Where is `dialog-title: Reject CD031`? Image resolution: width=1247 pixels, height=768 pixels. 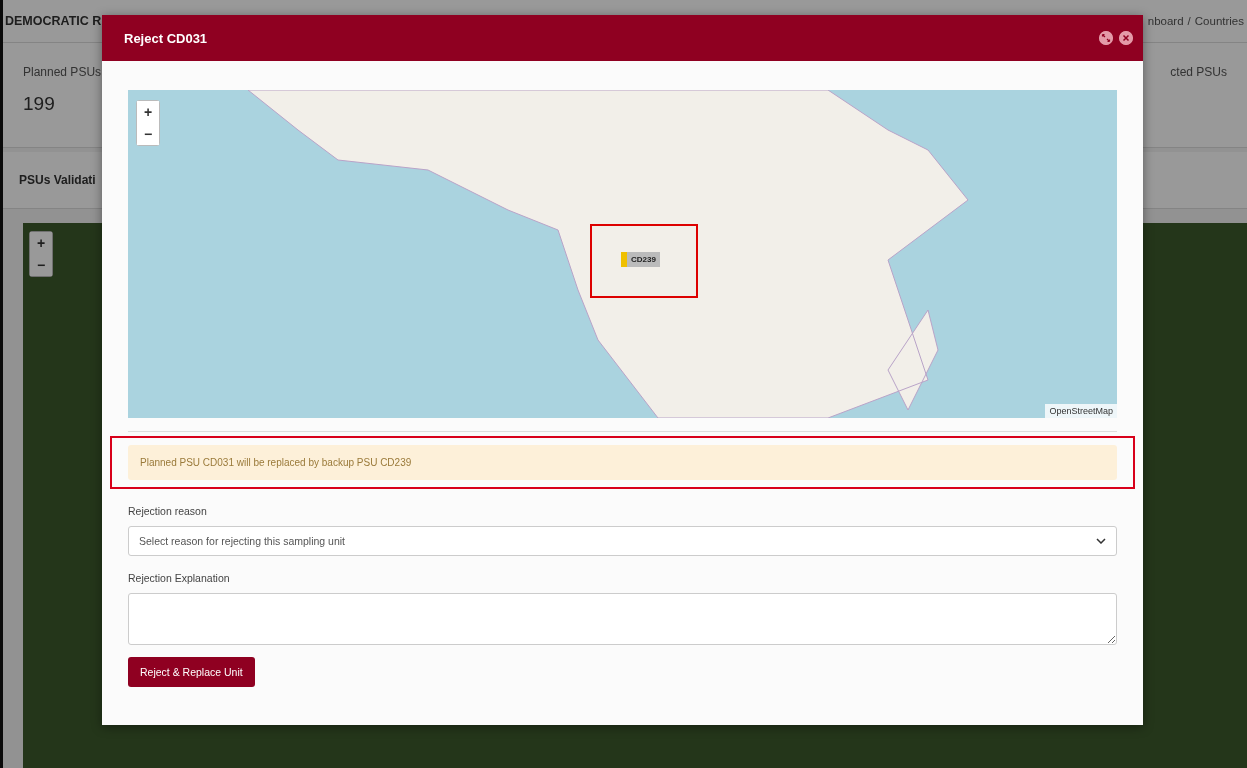 dialog-title: Reject CD031 is located at coordinates (166, 38).